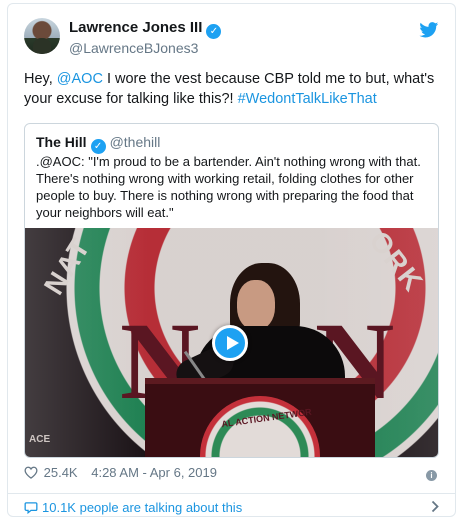 The image size is (462, 520). Describe the element at coordinates (61, 472) in the screenshot. I see `like-count: 25.4K` at that location.